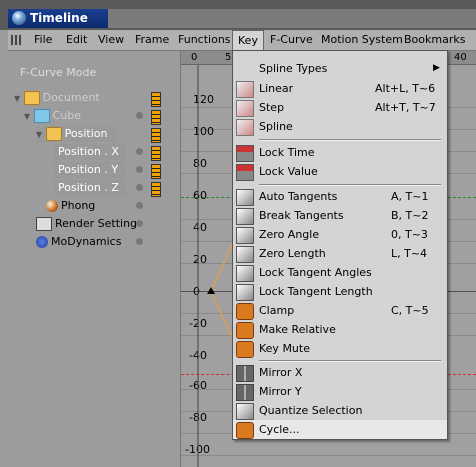 This screenshot has width=476, height=467. I want to click on quantize-selection-icon, so click(245, 411).